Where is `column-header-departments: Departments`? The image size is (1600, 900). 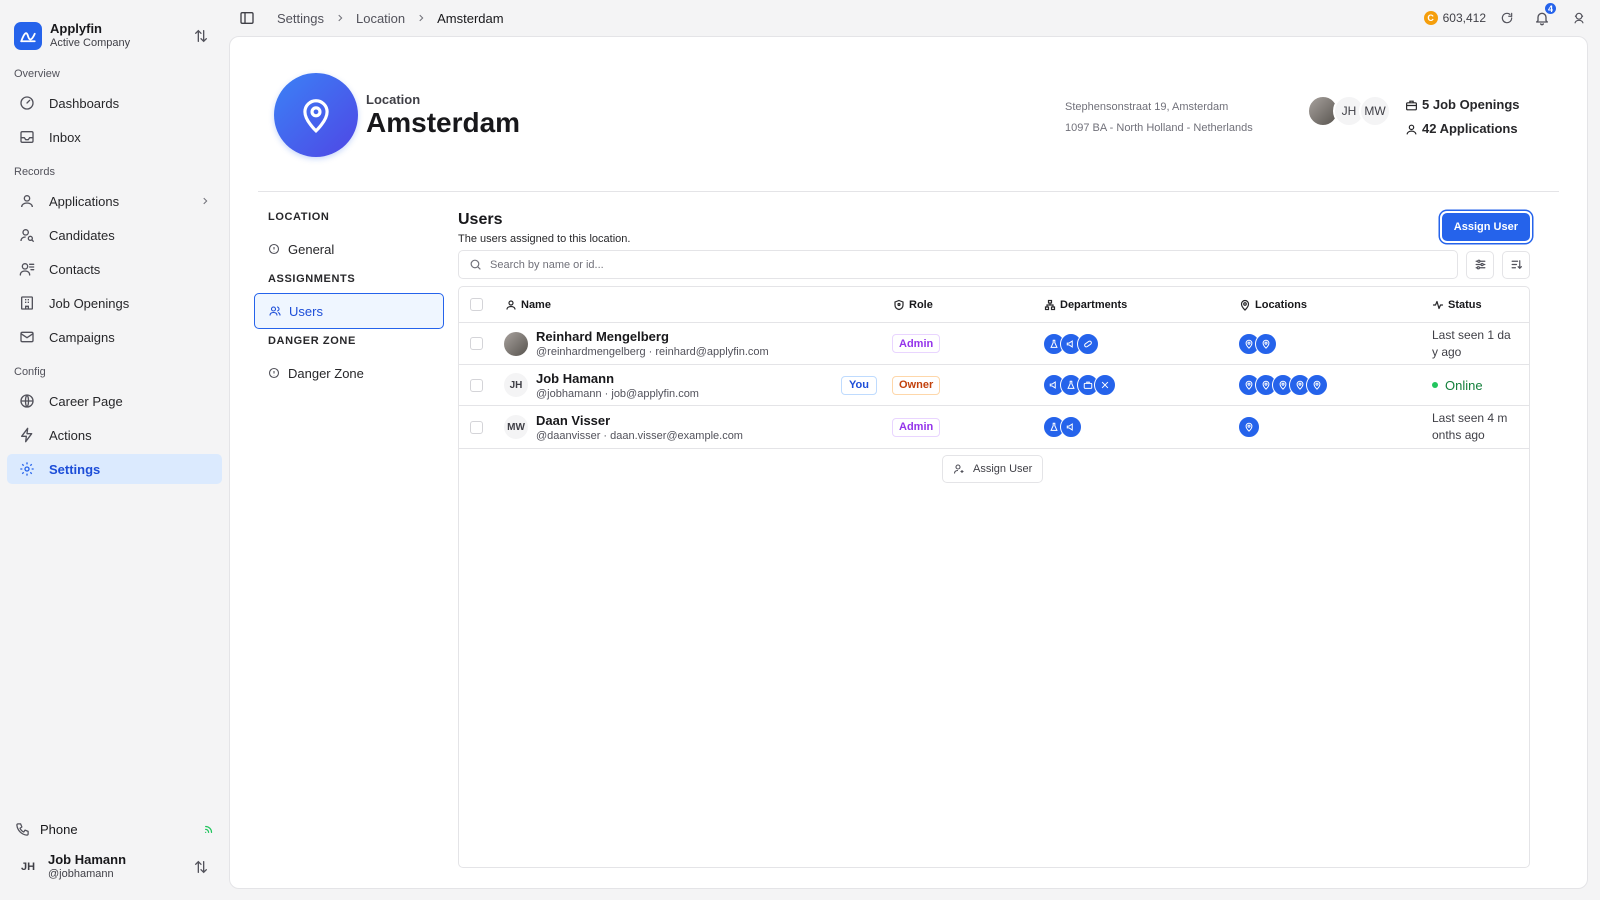
column-header-departments: Departments is located at coordinates (1085, 305).